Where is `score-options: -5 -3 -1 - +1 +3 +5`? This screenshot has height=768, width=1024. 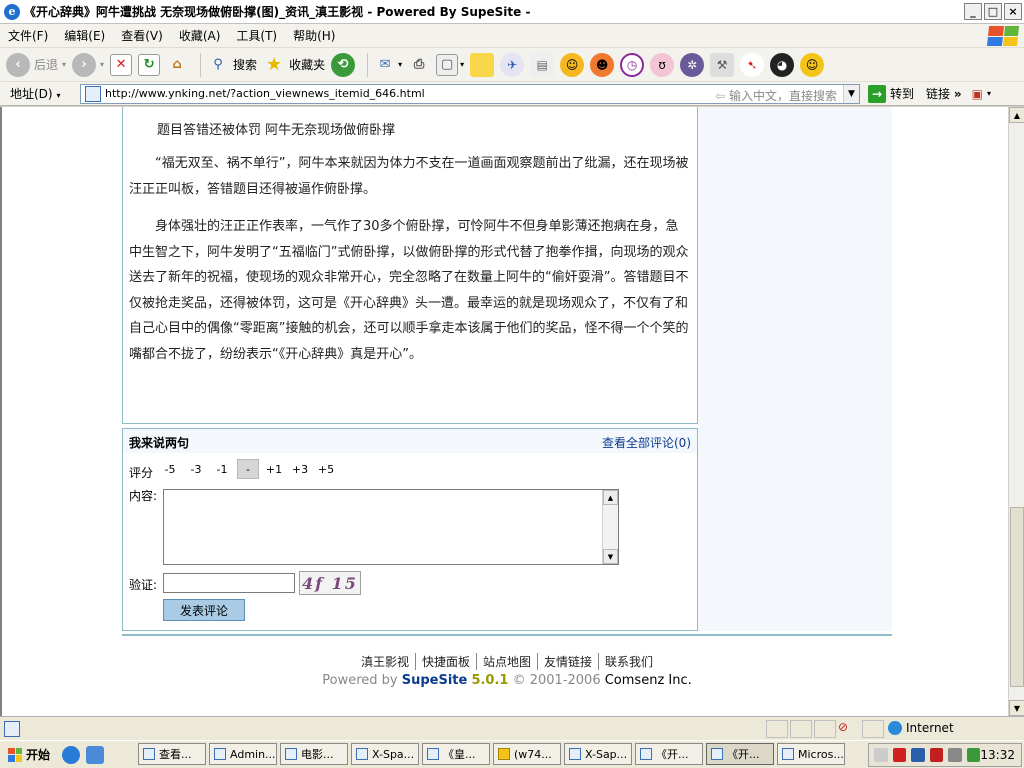
score-options: -5 -3 -1 - +1 +3 +5 is located at coordinates (248, 469).